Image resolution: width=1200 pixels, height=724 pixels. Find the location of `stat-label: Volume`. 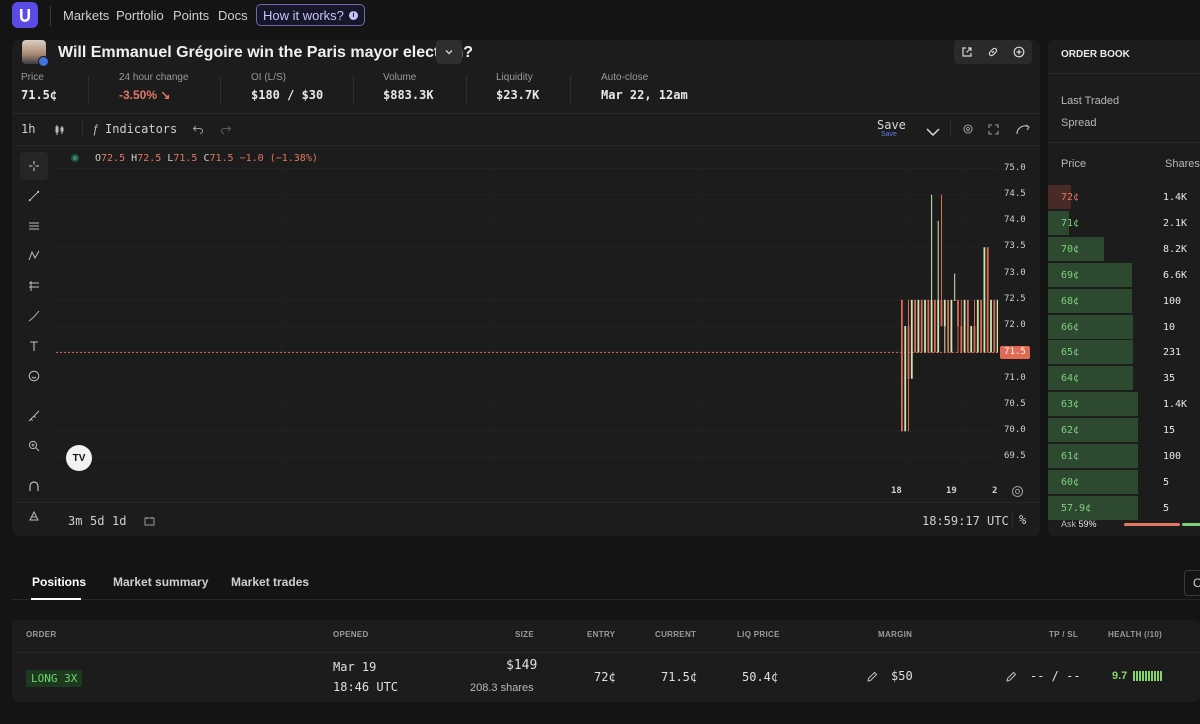

stat-label: Volume is located at coordinates (400, 77).